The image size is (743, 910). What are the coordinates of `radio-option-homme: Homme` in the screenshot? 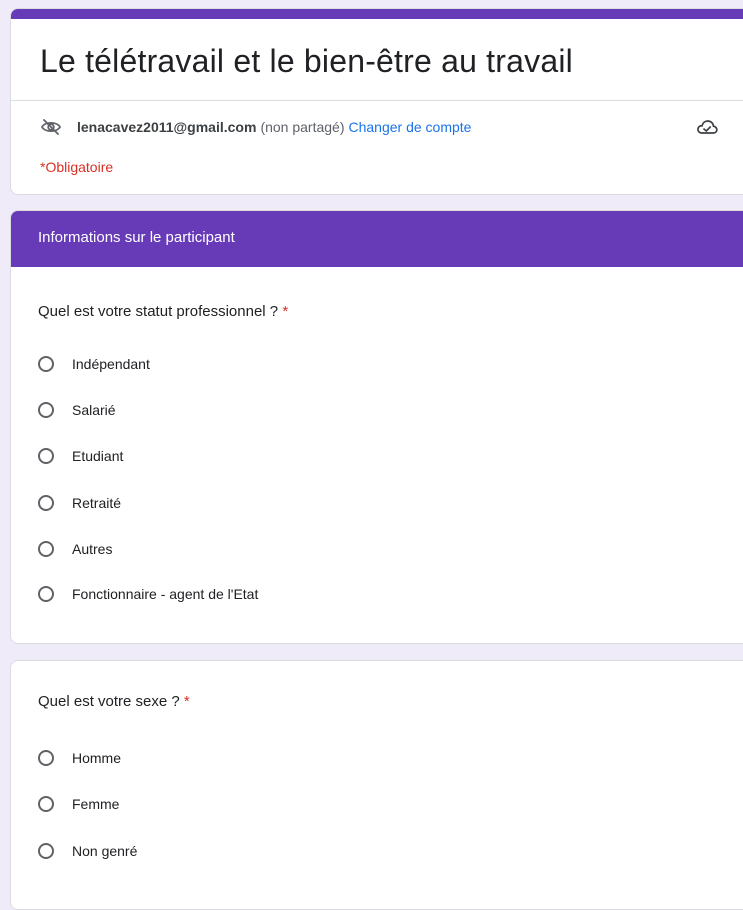 It's located at (79, 758).